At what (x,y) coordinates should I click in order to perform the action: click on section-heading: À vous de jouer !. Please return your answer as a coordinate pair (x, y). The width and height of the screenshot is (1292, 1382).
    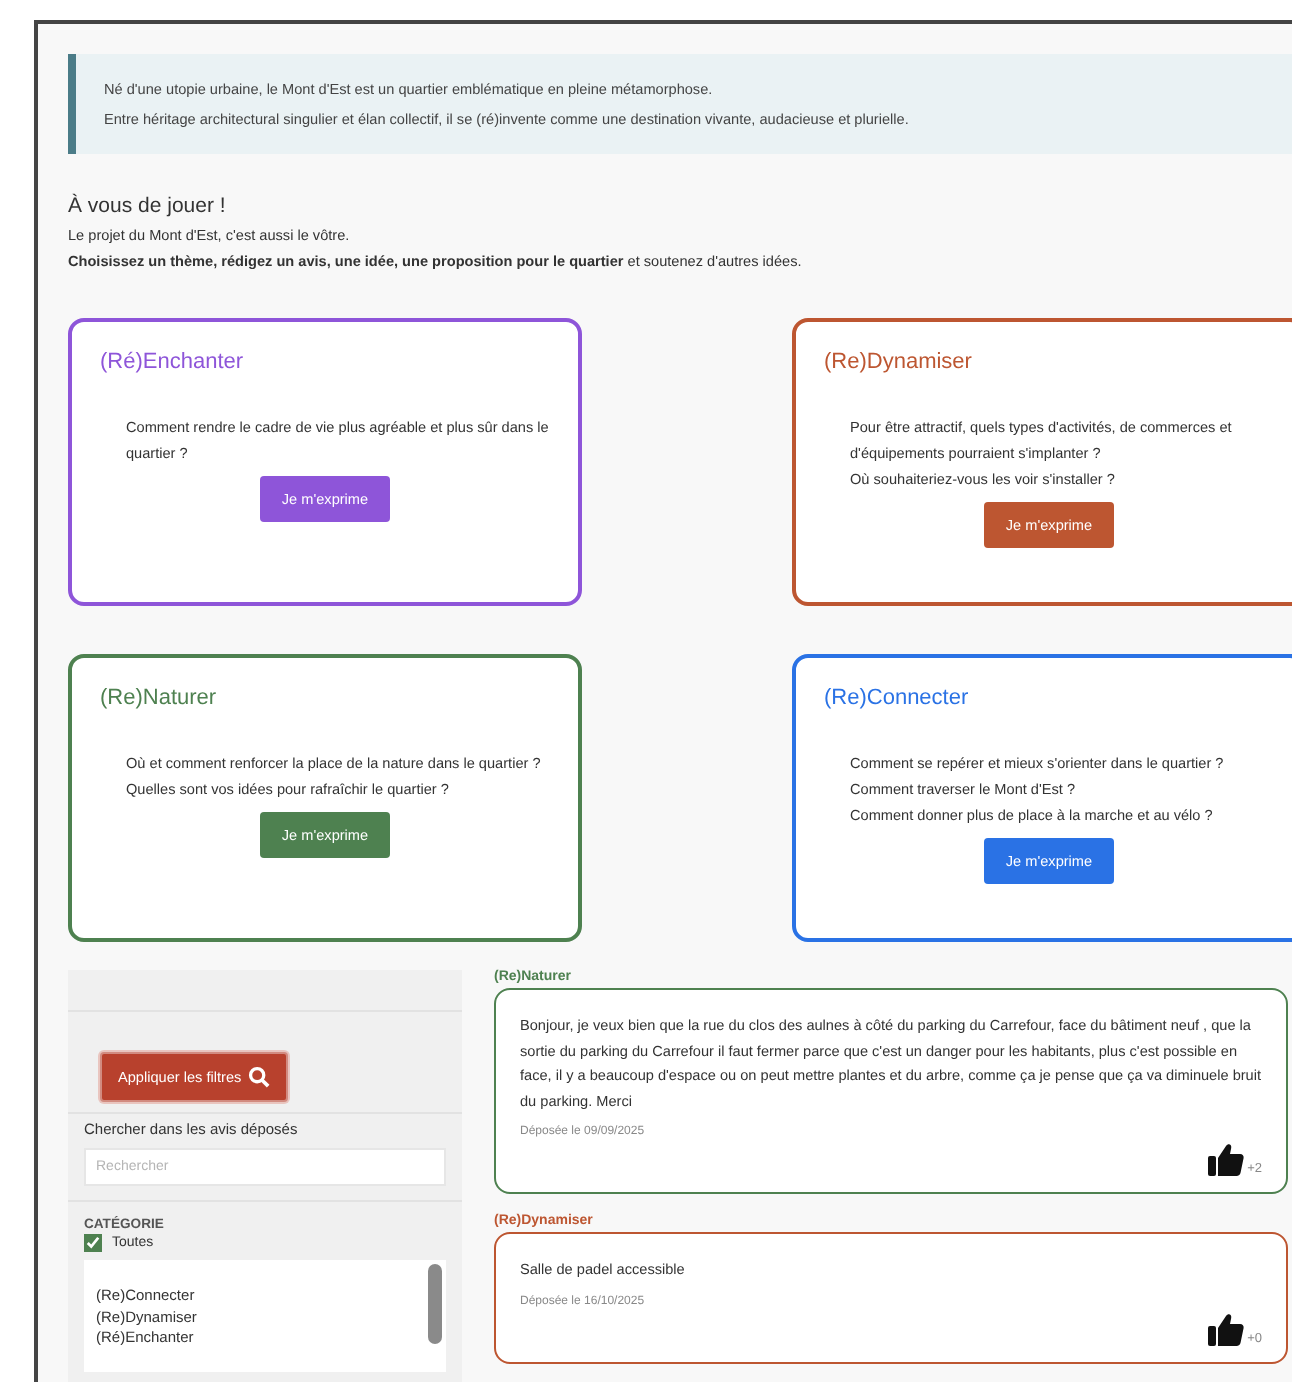
    Looking at the image, I should click on (148, 206).